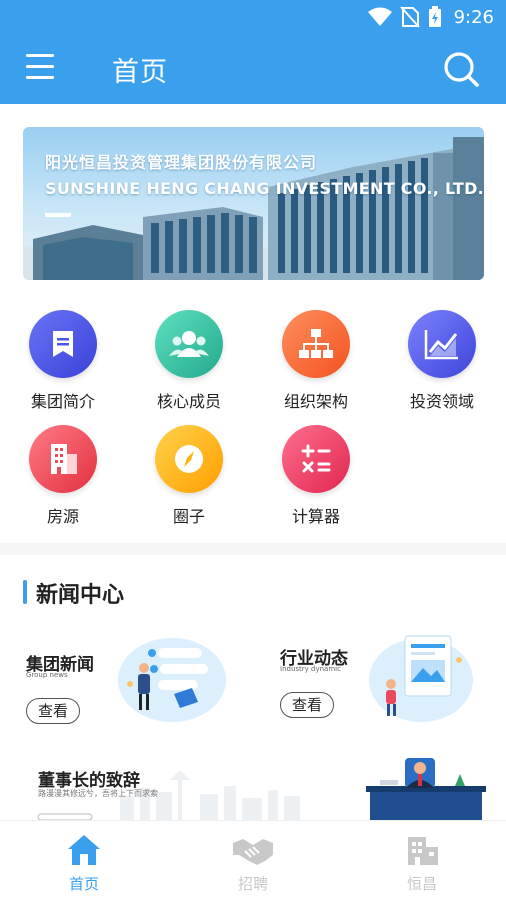  I want to click on handshake-icon, so click(253, 852).